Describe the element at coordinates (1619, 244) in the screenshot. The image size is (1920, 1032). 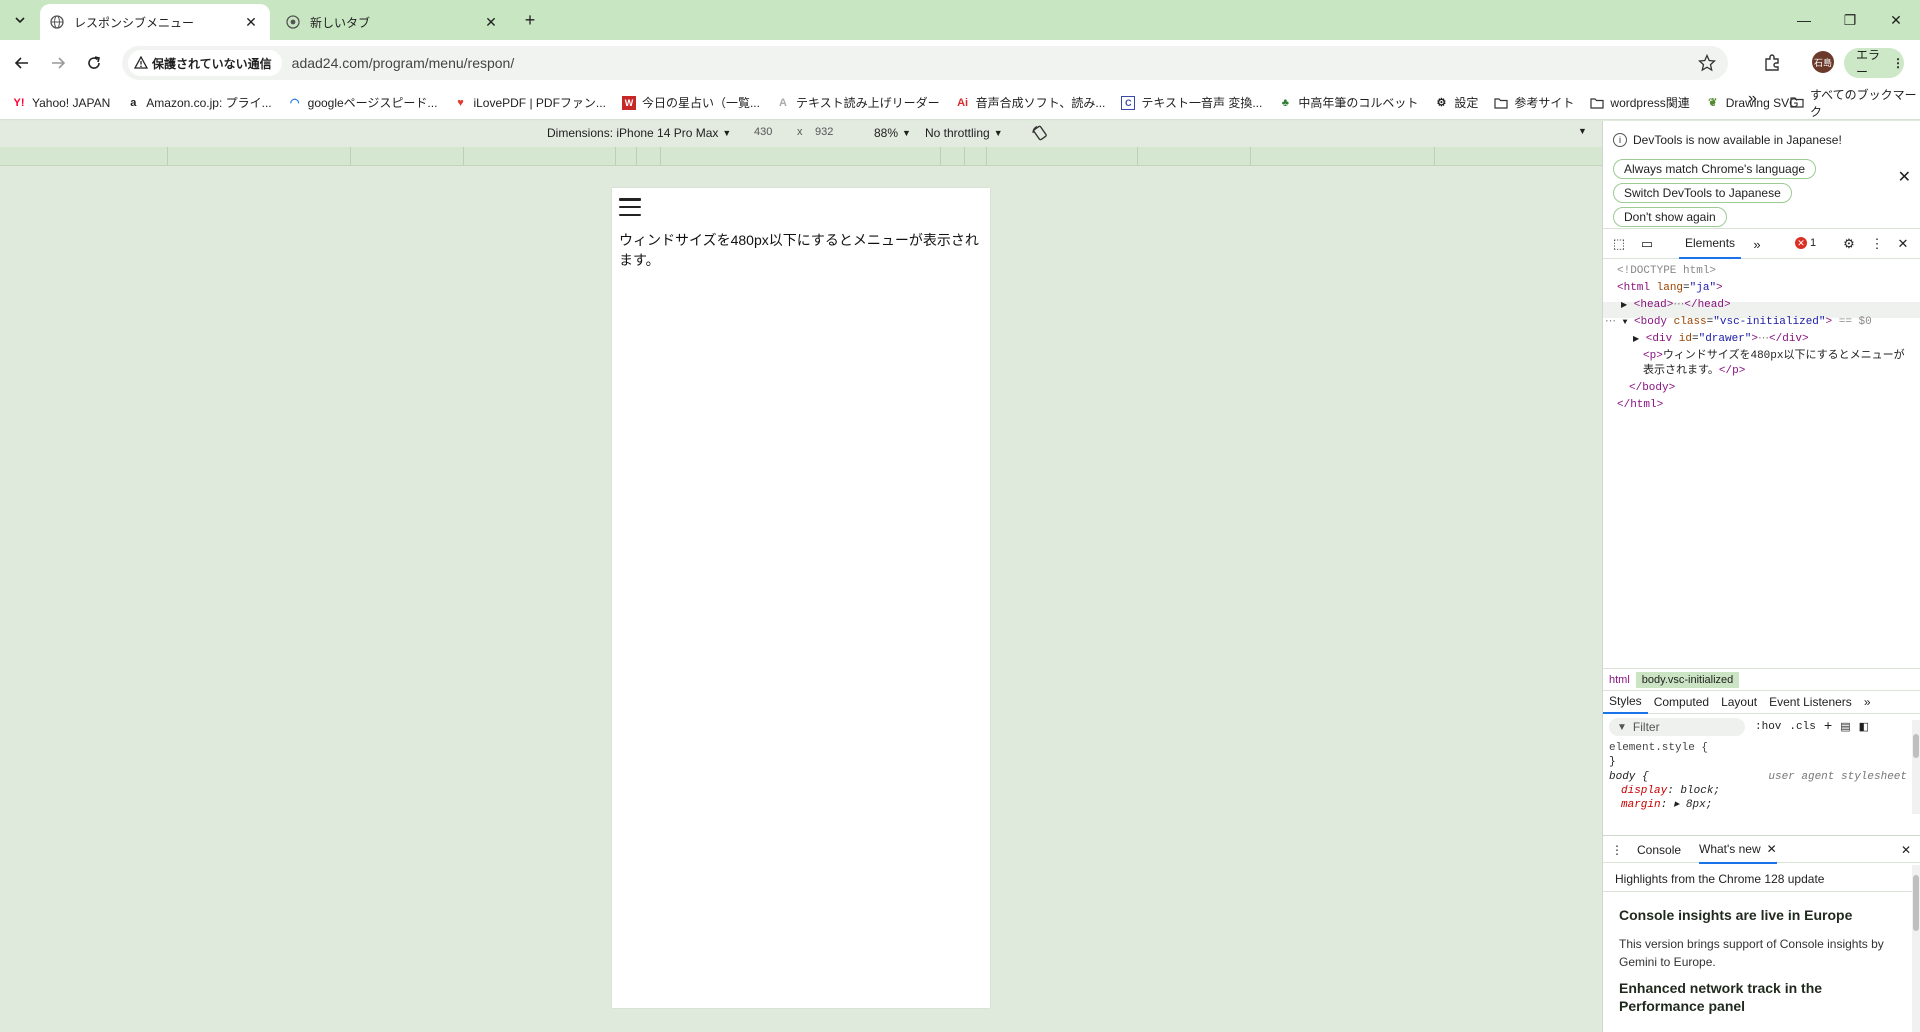
I see `inspect-element-icon: ⬚` at that location.